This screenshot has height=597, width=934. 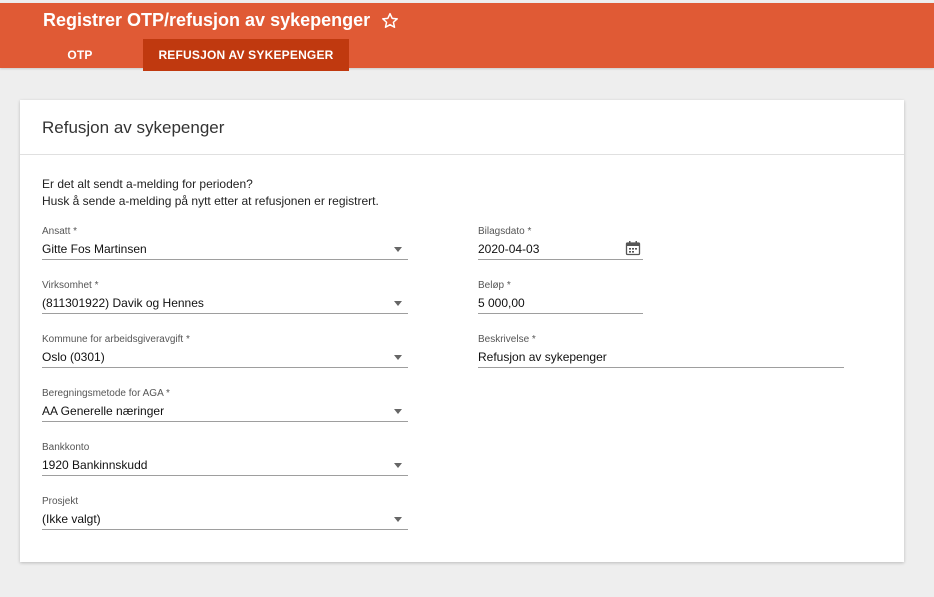 I want to click on bilagsdato-field: Bilagsdato * 2020-04-03, so click(x=560, y=242).